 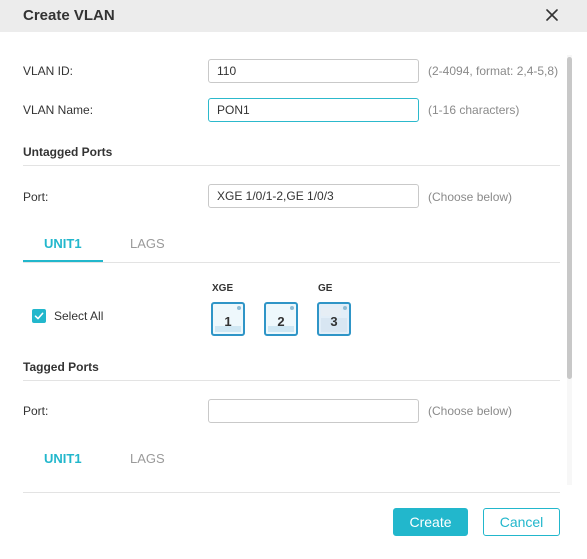 I want to click on vlan-name-input, so click(x=313, y=110).